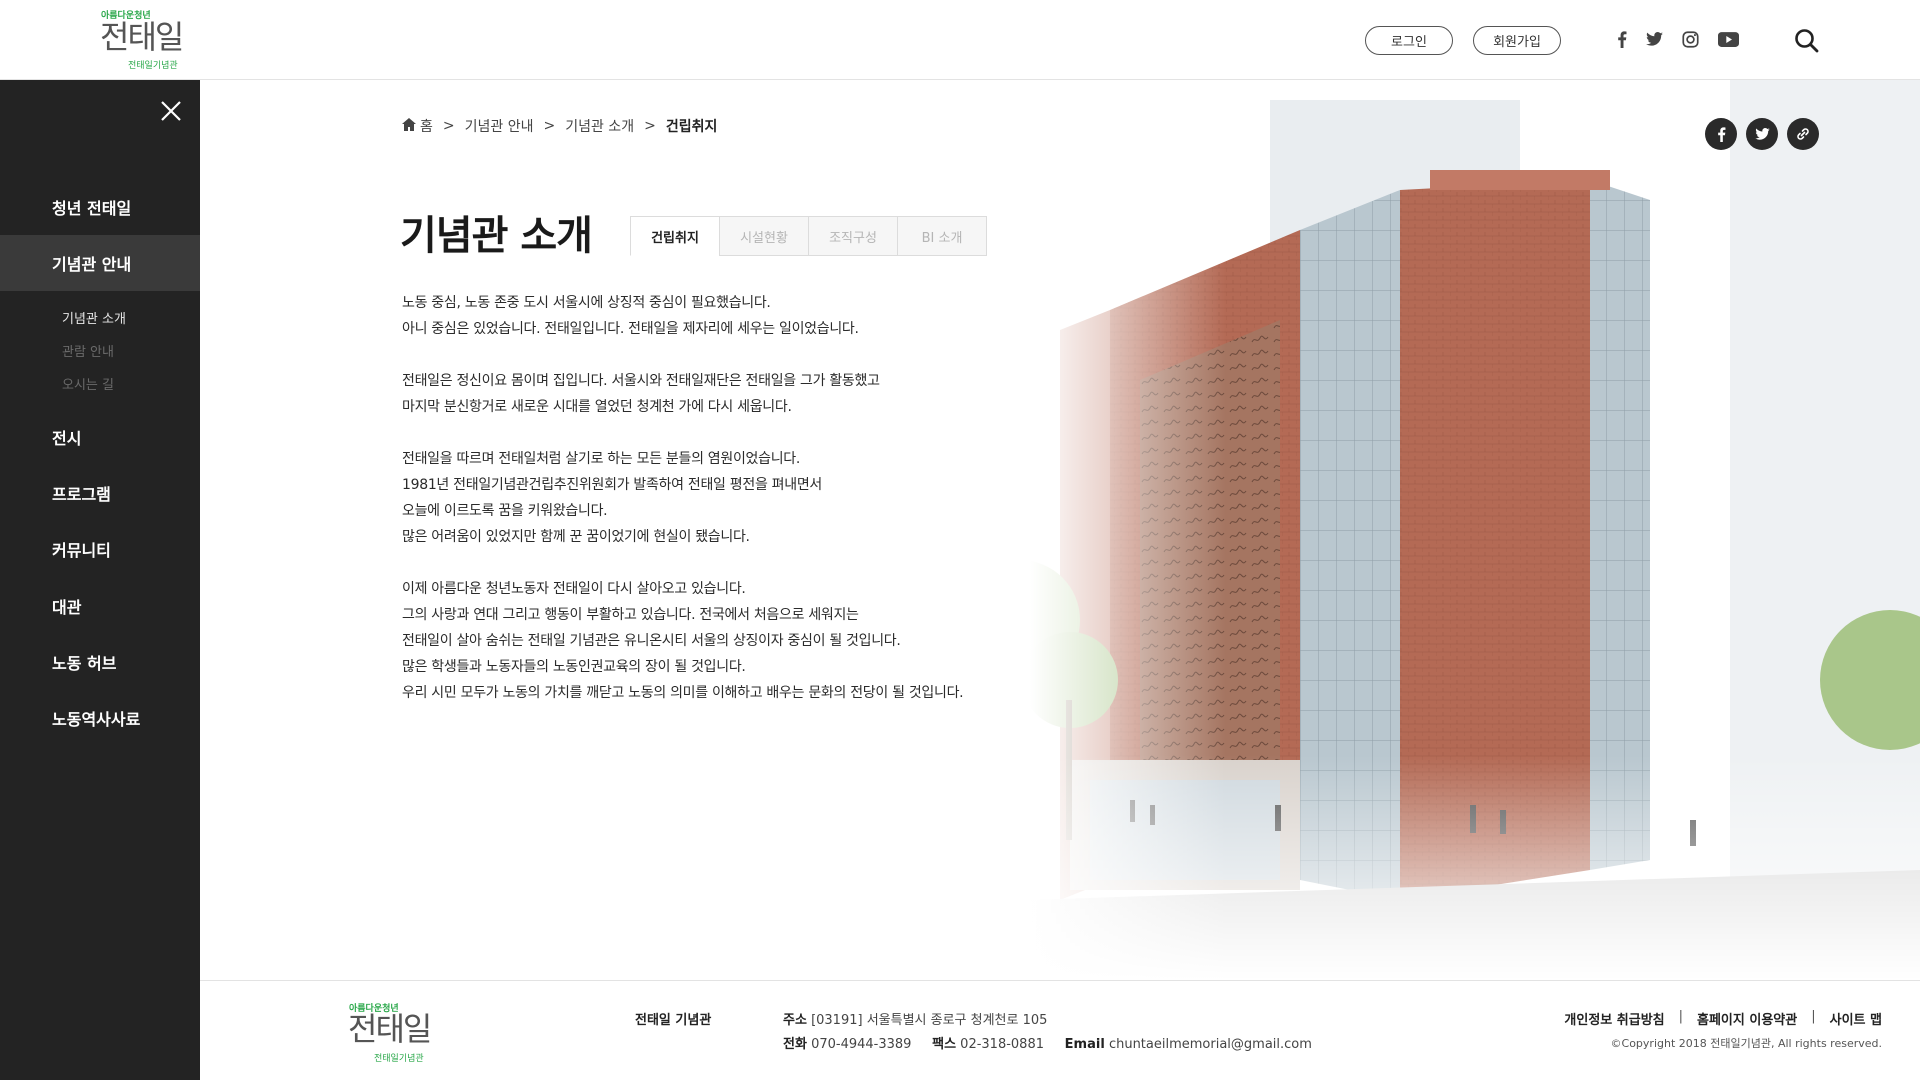  I want to click on tab-founding-purpose: 건립취지, so click(675, 236).